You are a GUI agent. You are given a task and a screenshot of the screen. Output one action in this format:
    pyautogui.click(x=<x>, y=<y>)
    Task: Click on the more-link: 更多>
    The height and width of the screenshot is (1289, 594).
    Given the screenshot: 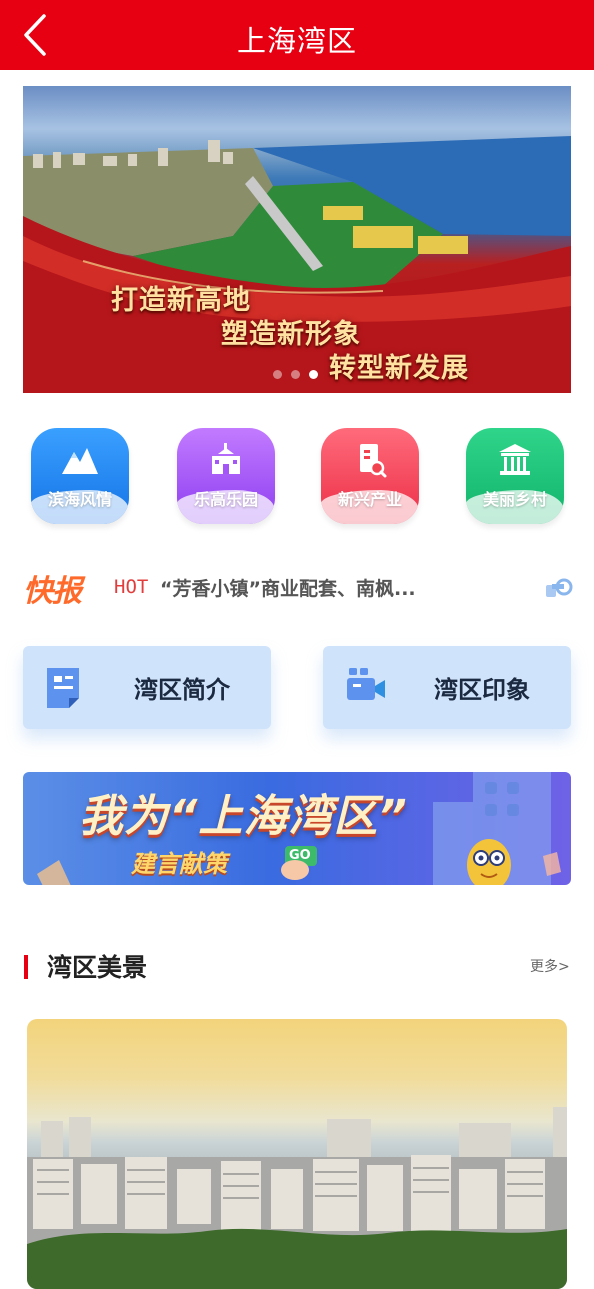 What is the action you would take?
    pyautogui.click(x=550, y=966)
    